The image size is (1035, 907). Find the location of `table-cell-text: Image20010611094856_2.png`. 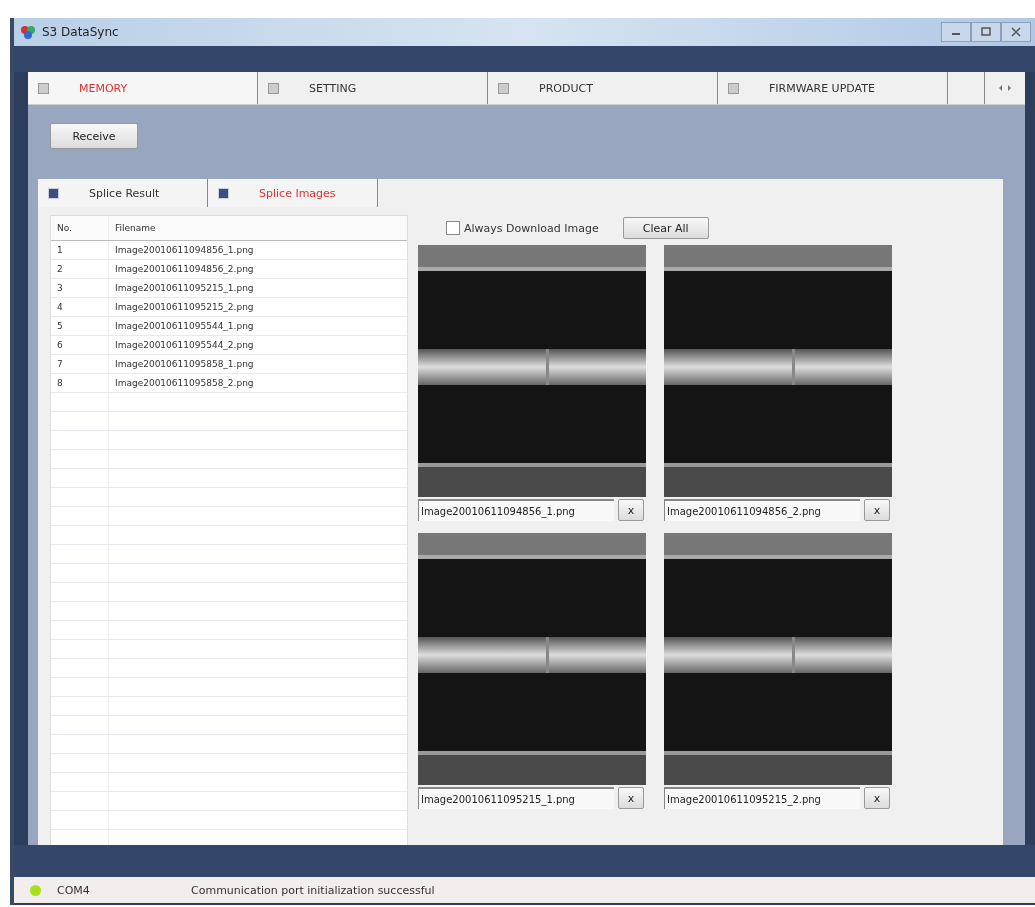

table-cell-text: Image20010611094856_2.png is located at coordinates (184, 269).